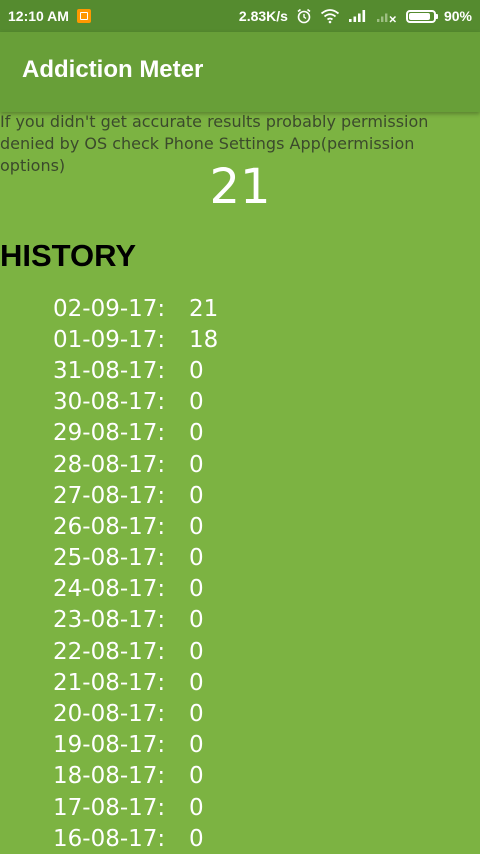  I want to click on history-row: 16-08-17: 0, so click(135, 838).